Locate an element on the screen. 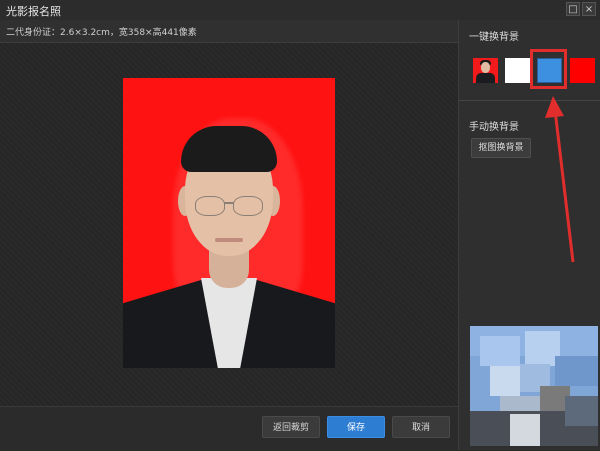  photo-spec-bar: 二代身份证：2.6×3.2cm，宽358×高441像素 is located at coordinates (229, 31).